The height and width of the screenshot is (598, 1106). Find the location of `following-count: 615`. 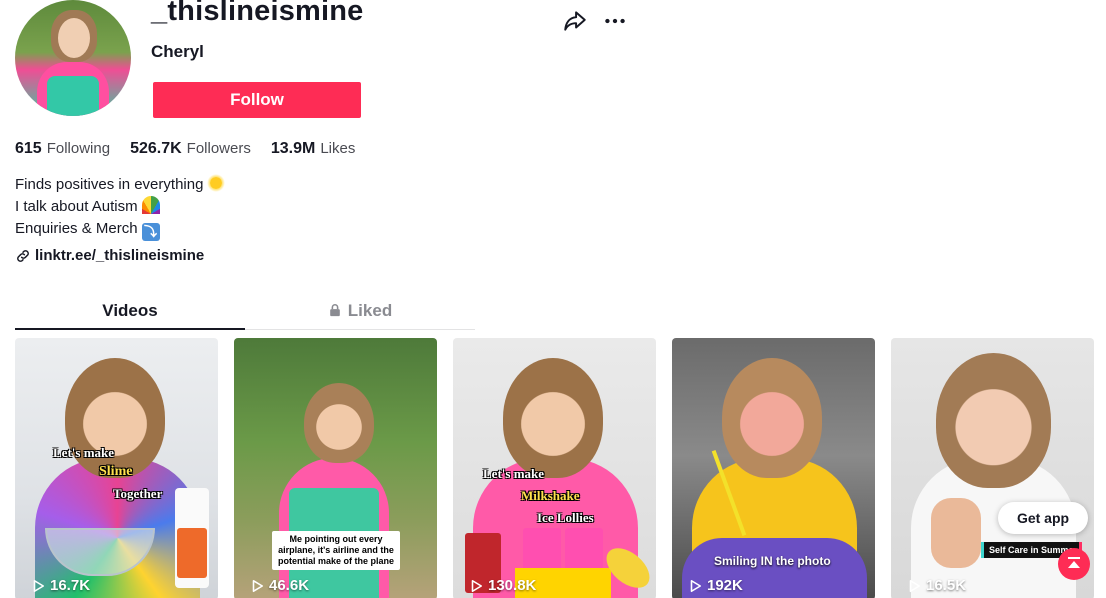

following-count: 615 is located at coordinates (28, 148).